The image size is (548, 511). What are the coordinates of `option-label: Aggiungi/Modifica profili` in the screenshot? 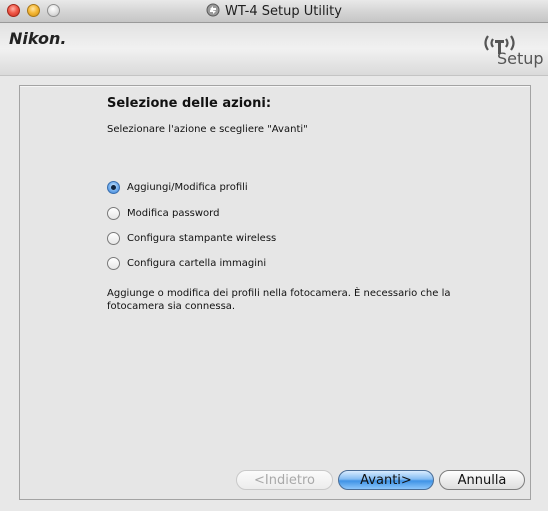 It's located at (187, 187).